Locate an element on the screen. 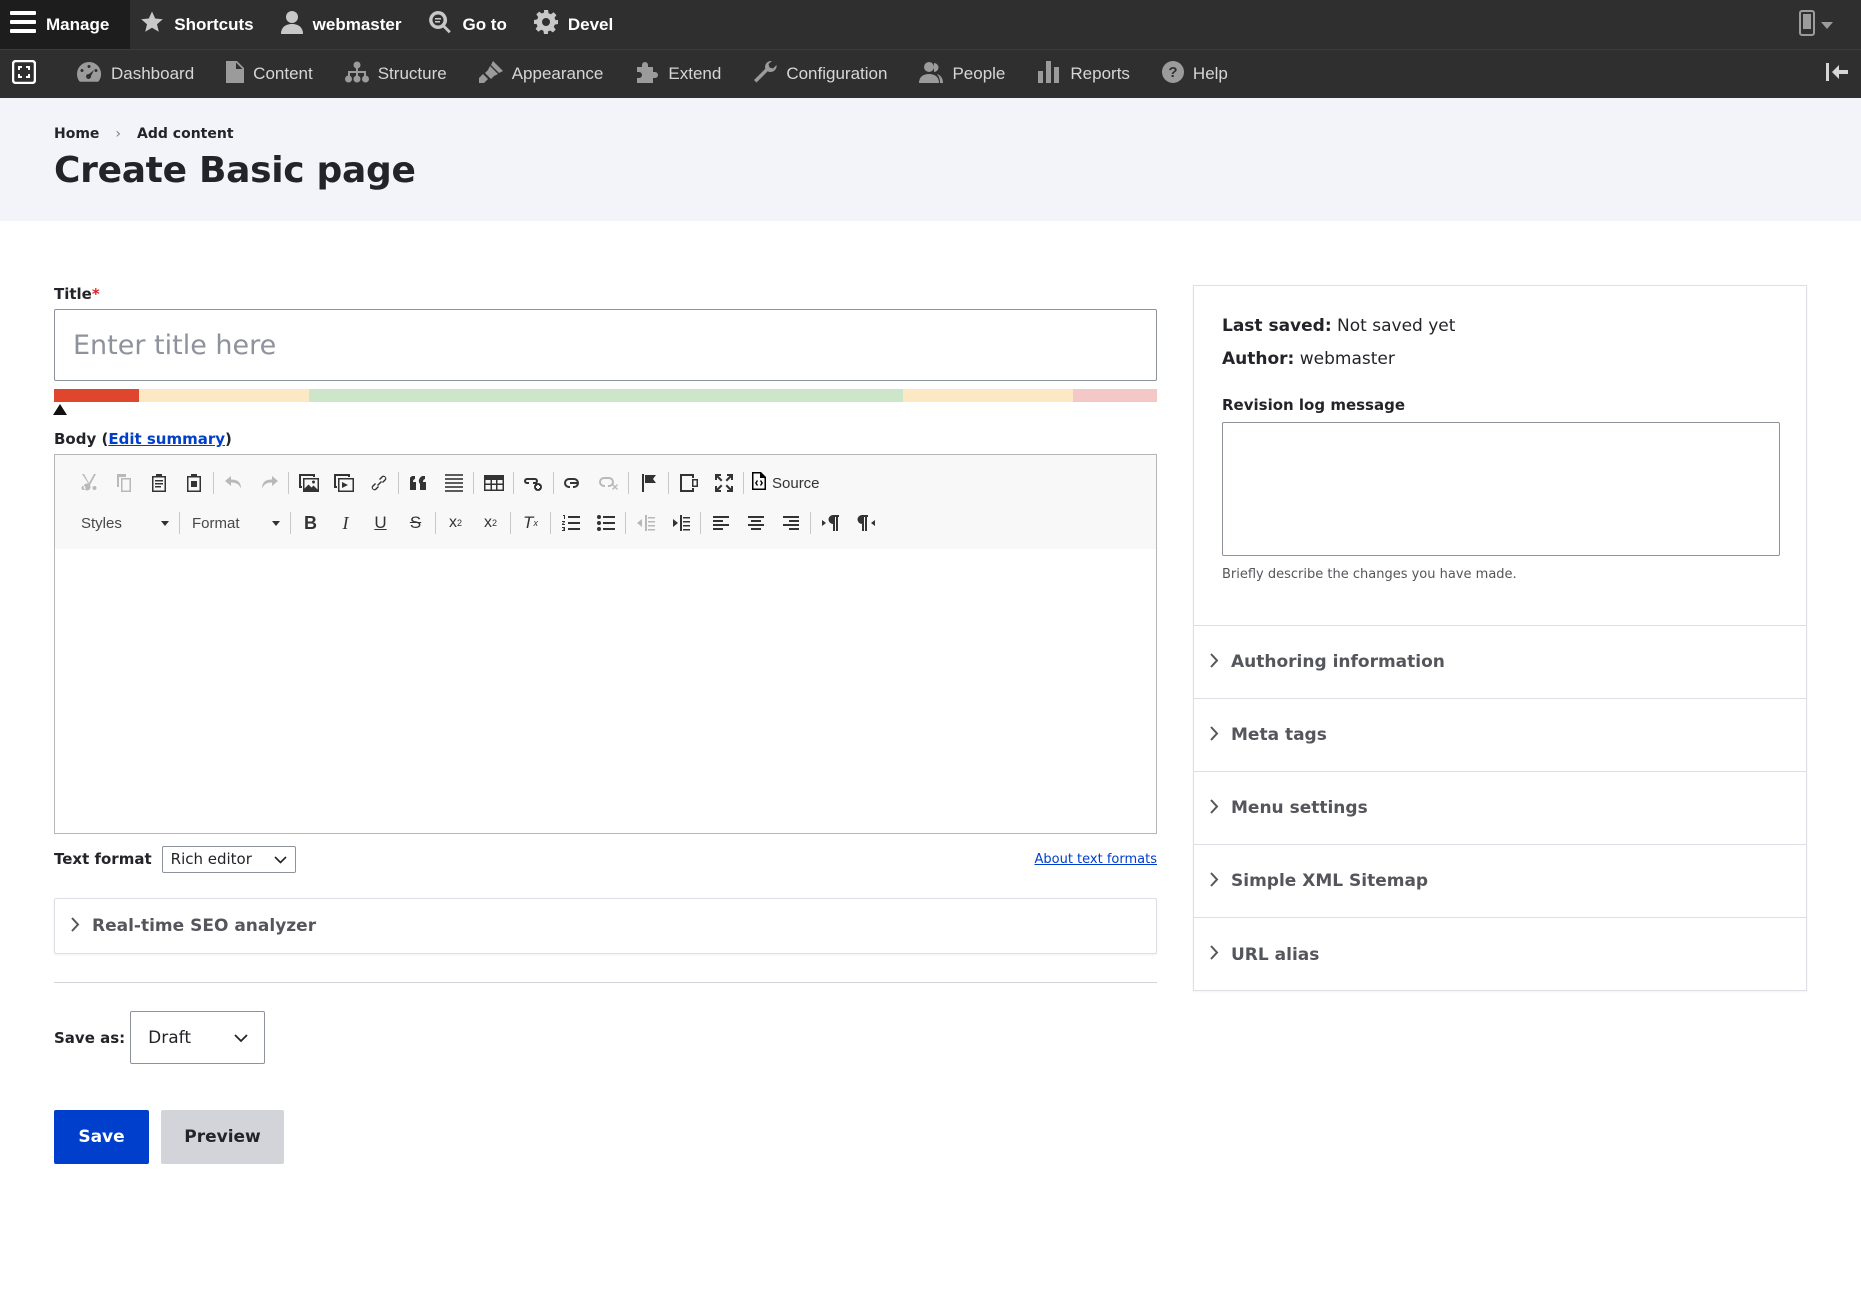  preview-button: Preview is located at coordinates (222, 1137).